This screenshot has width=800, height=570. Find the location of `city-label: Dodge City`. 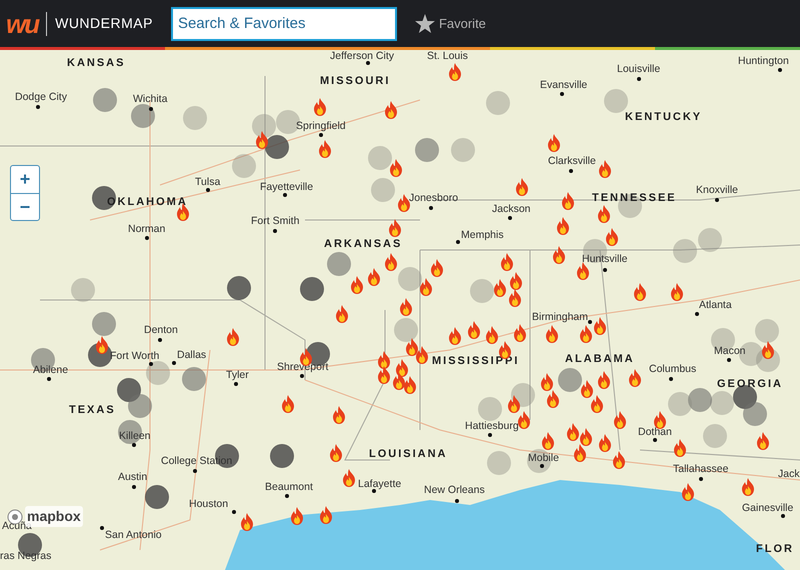

city-label: Dodge City is located at coordinates (41, 97).